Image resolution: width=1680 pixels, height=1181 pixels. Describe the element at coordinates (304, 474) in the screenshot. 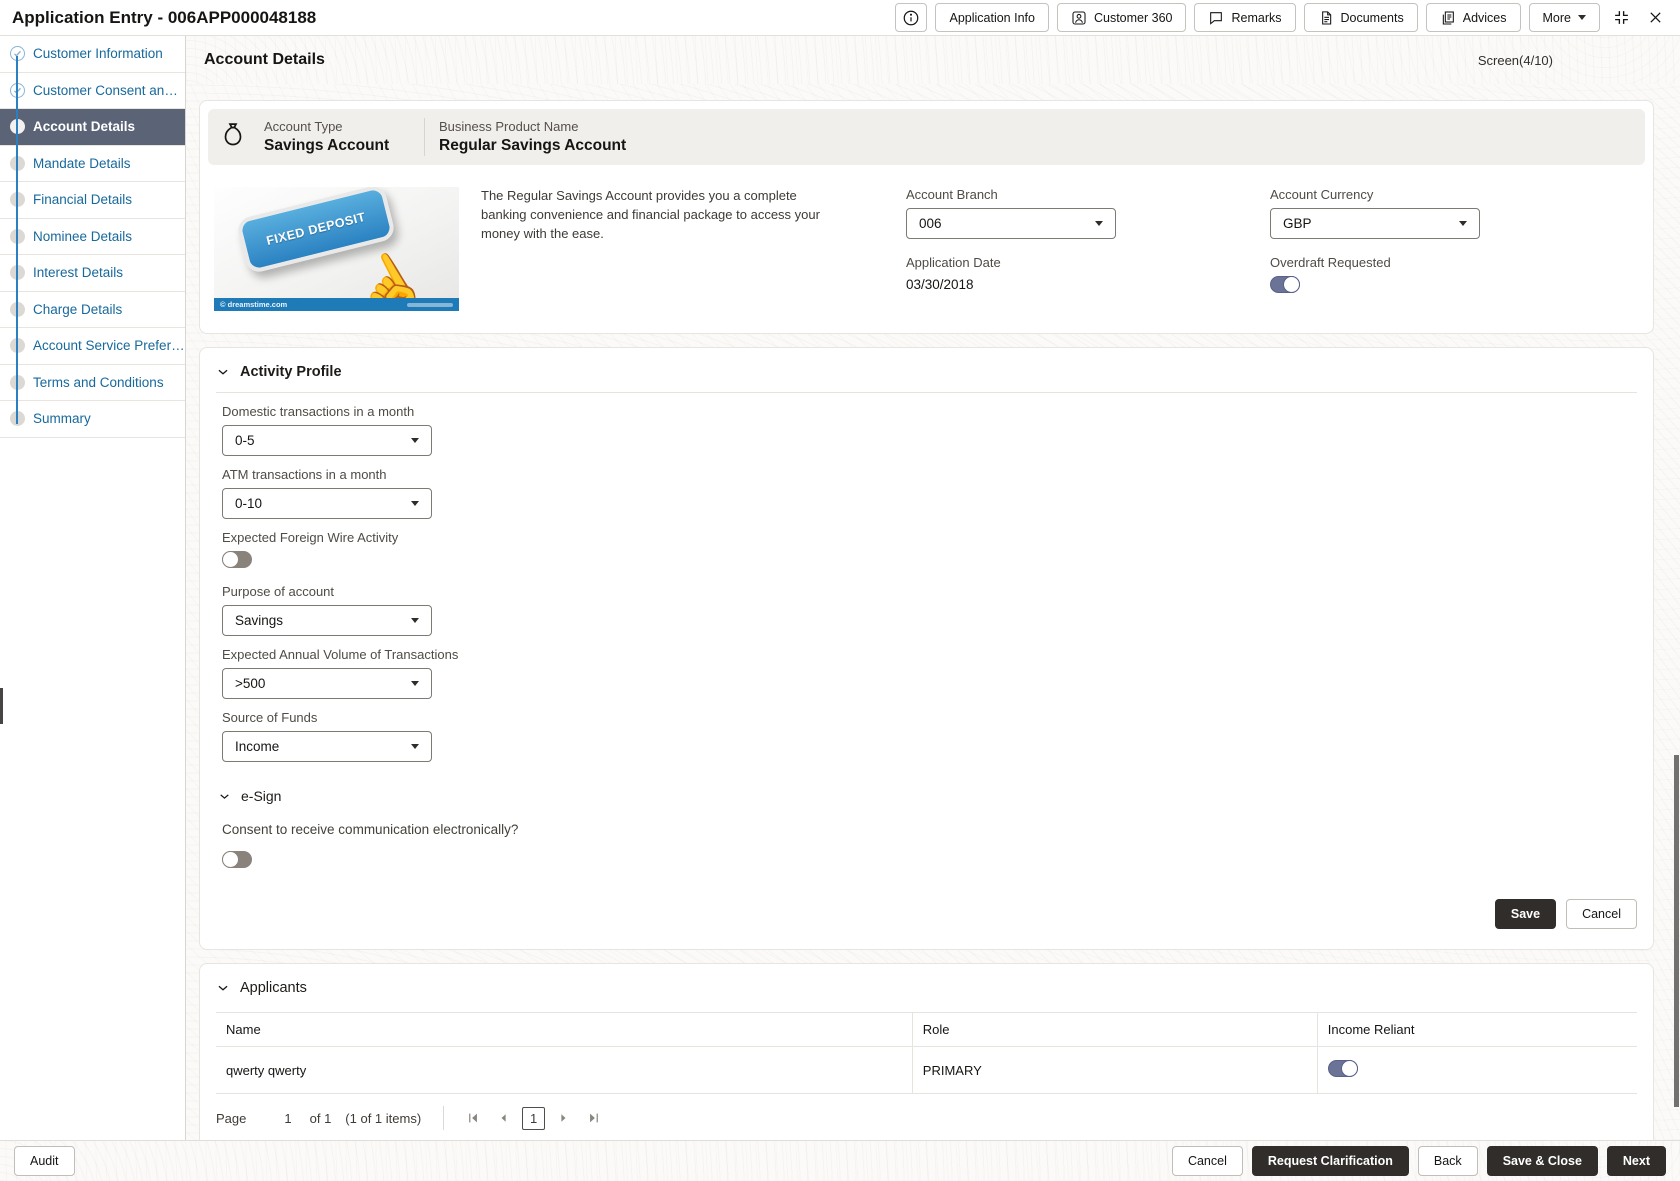

I see `atm-transactions-label: ATM transactions in a month` at that location.